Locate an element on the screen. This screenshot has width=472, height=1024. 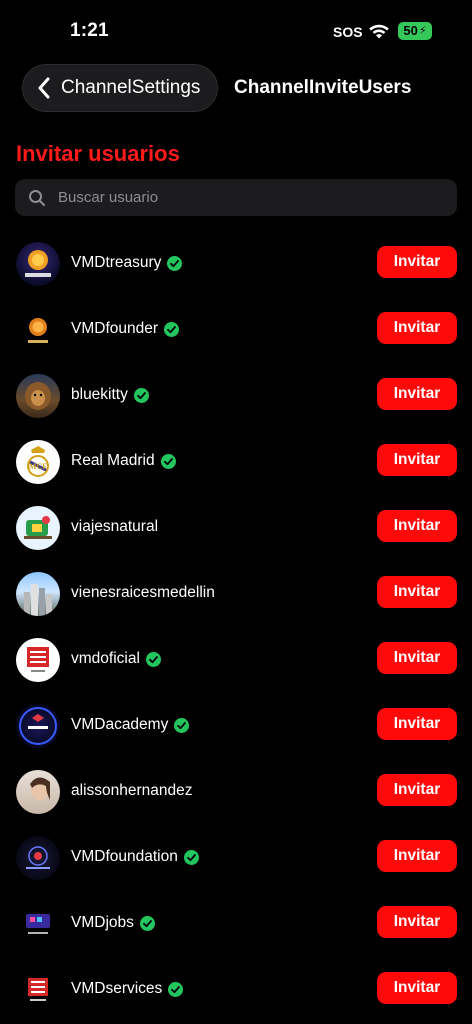
founder-logo-icon is located at coordinates (38, 330).